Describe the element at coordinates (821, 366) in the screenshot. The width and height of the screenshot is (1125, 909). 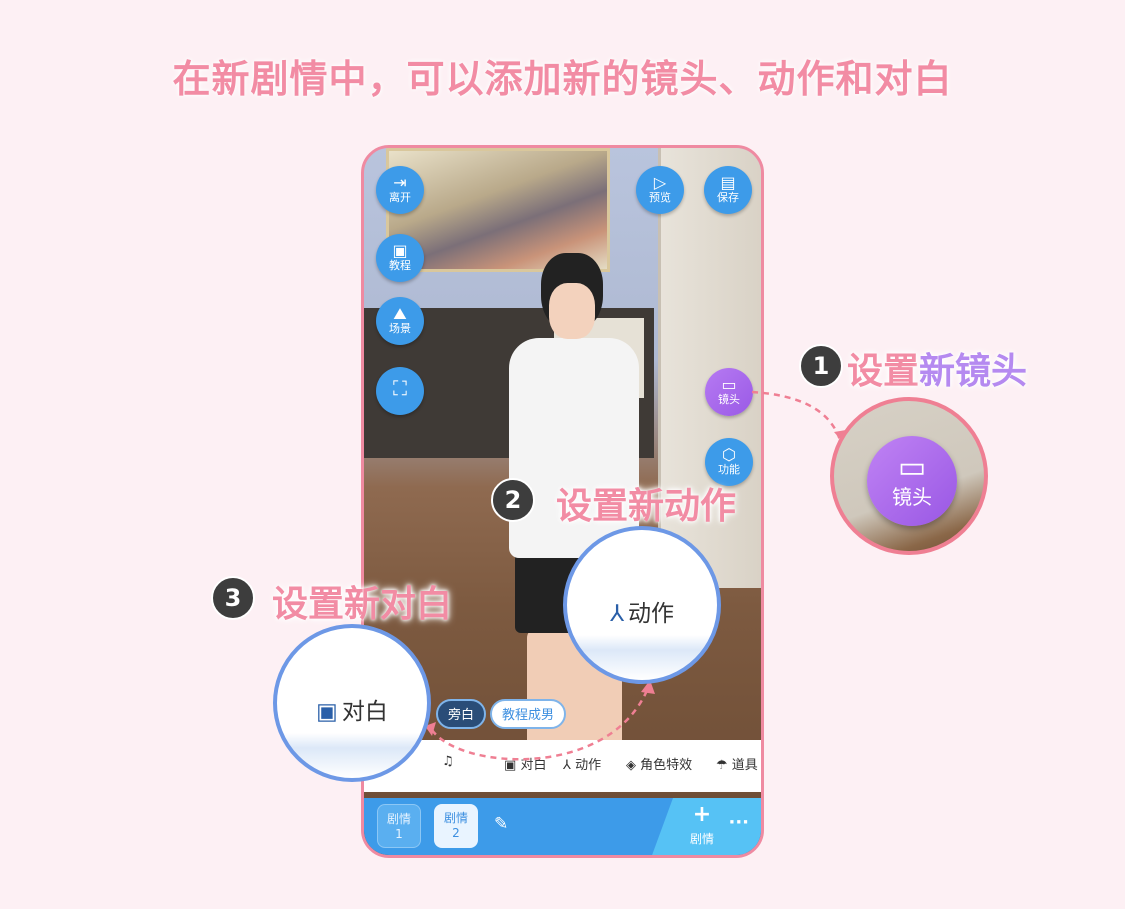
I see `step-1-badge: 1` at that location.